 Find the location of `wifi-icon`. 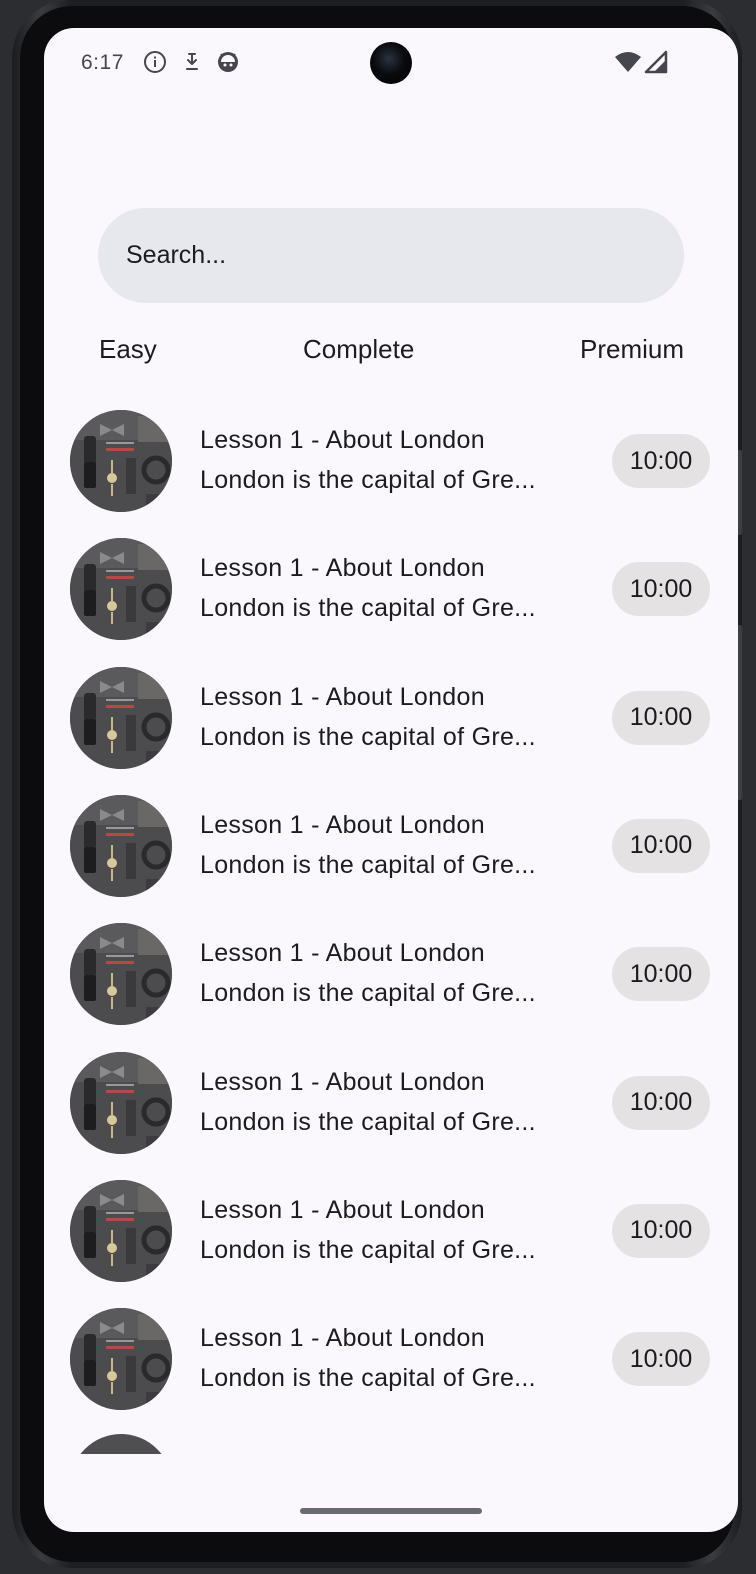

wifi-icon is located at coordinates (628, 62).